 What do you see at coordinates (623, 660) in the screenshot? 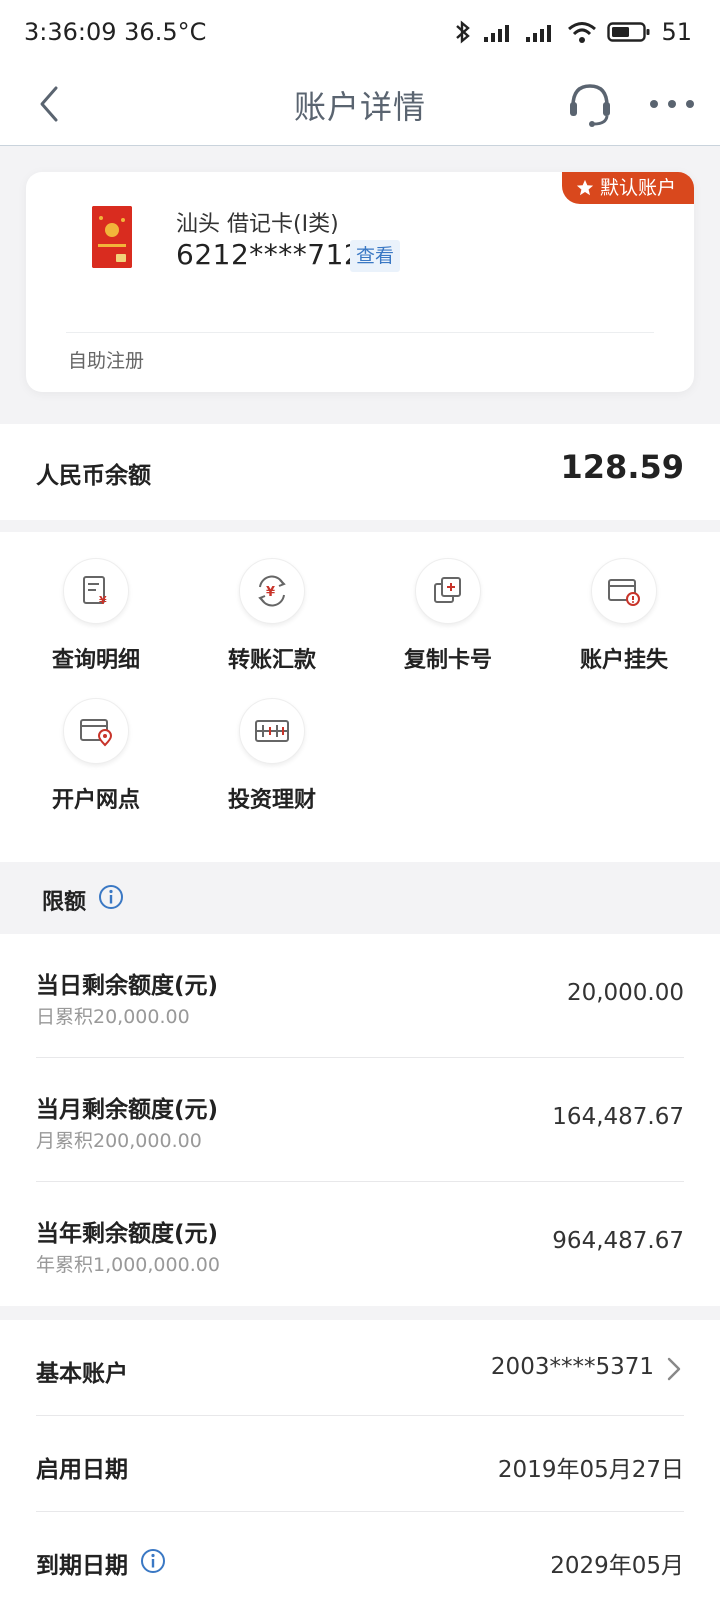
I see `action-label: 账户挂失` at bounding box center [623, 660].